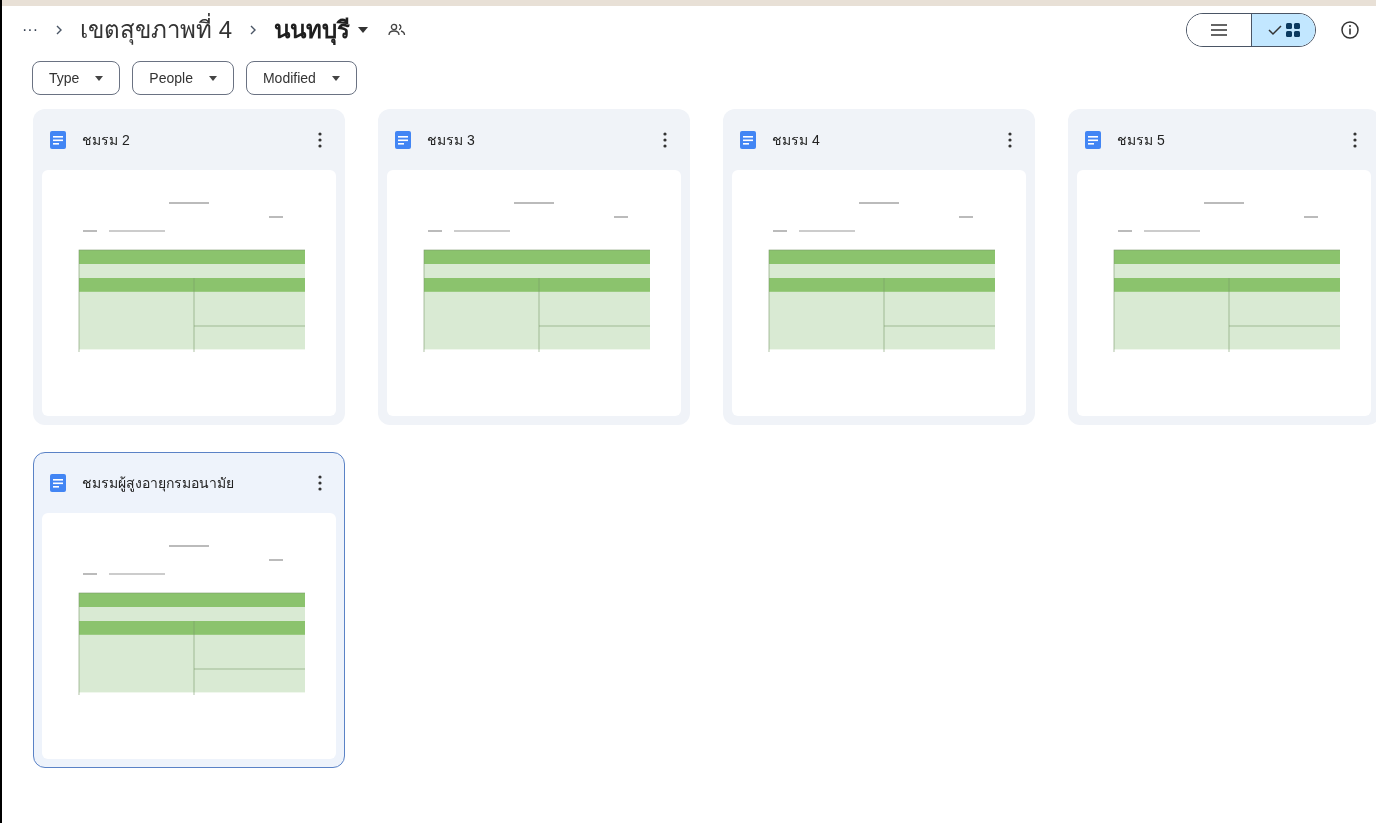 The width and height of the screenshot is (1376, 823). Describe the element at coordinates (1350, 30) in the screenshot. I see `info-icon` at that location.